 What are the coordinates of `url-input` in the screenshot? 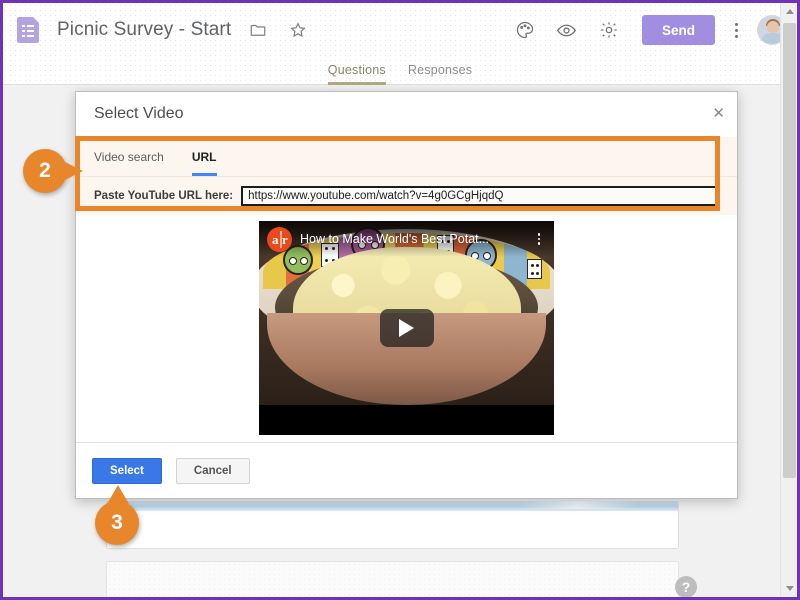 It's located at (480, 196).